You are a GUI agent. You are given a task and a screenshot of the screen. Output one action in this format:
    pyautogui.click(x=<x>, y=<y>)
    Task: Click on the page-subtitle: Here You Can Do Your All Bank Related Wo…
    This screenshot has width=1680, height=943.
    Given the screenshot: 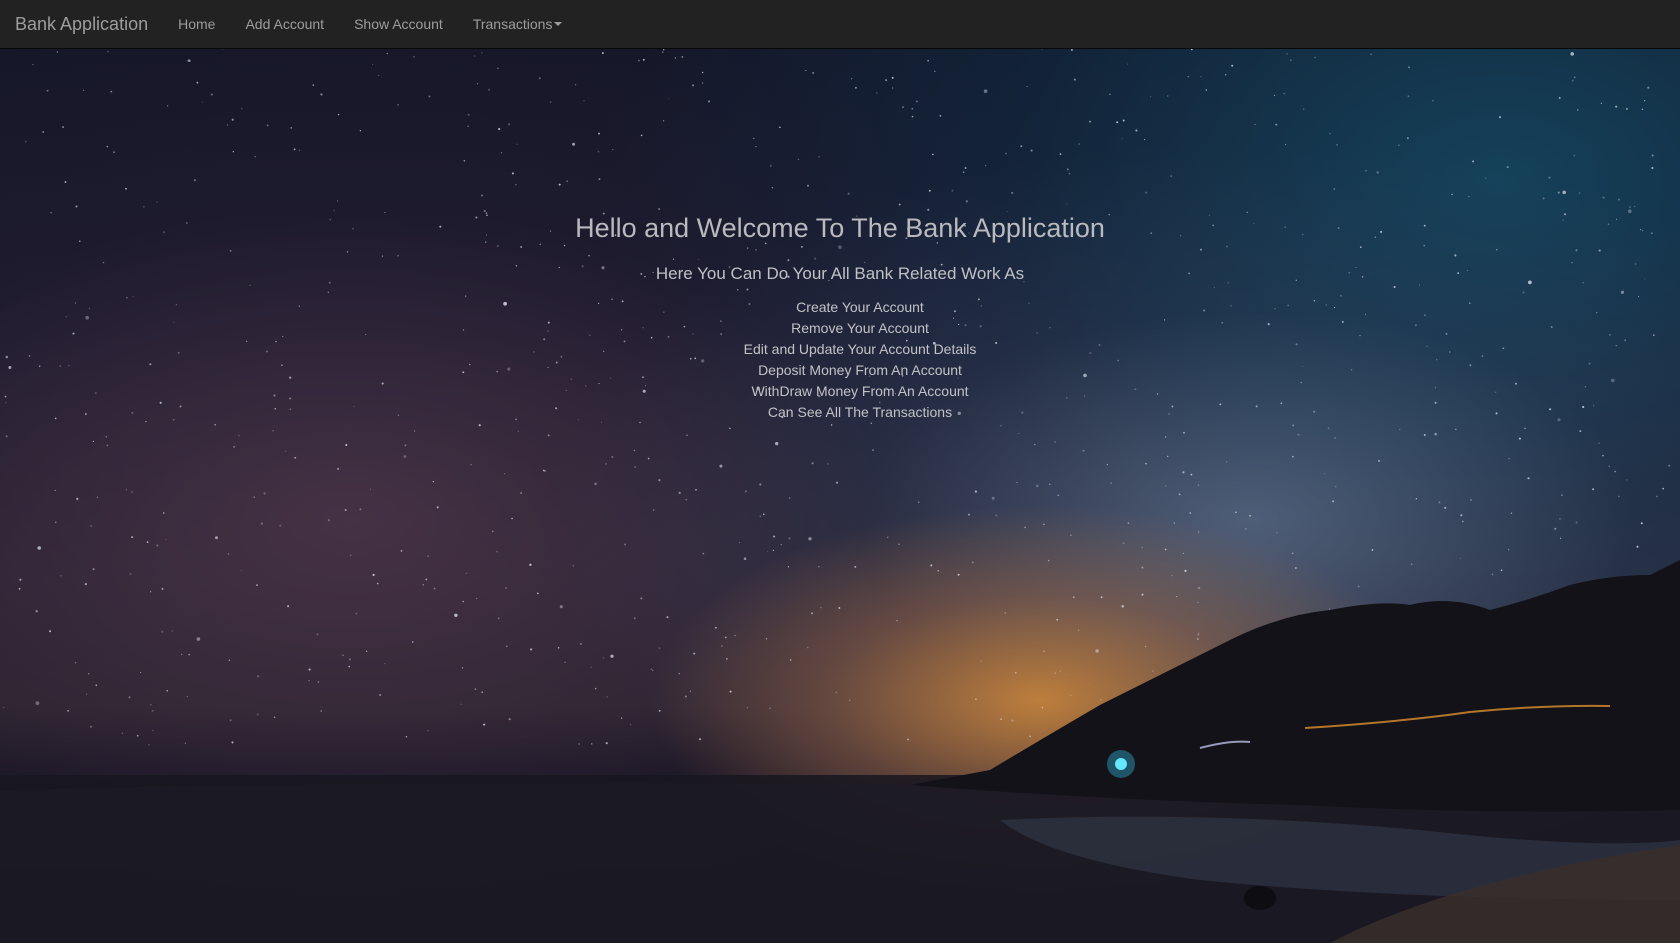 What is the action you would take?
    pyautogui.click(x=840, y=273)
    